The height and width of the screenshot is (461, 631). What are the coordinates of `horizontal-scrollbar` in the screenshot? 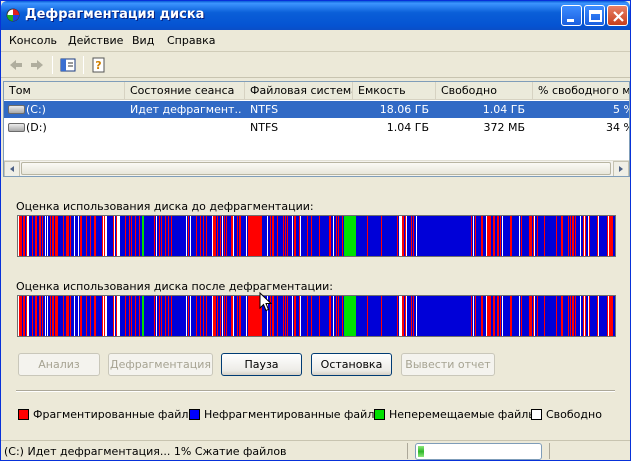 It's located at (316, 168).